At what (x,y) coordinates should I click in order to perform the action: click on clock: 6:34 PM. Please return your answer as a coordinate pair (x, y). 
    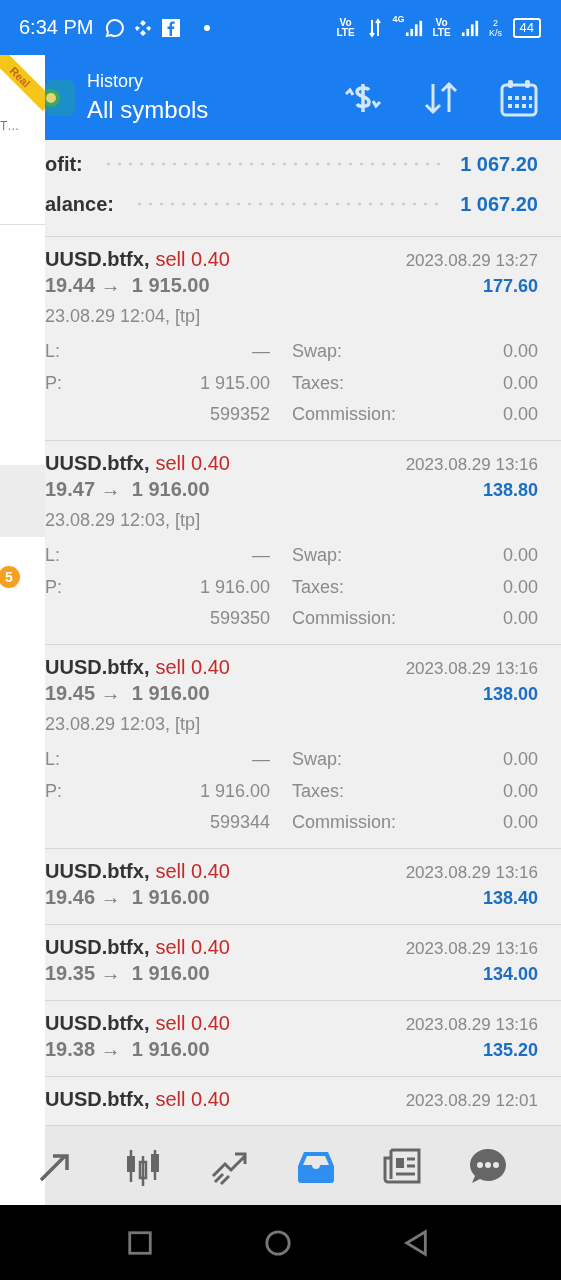
    Looking at the image, I should click on (56, 27).